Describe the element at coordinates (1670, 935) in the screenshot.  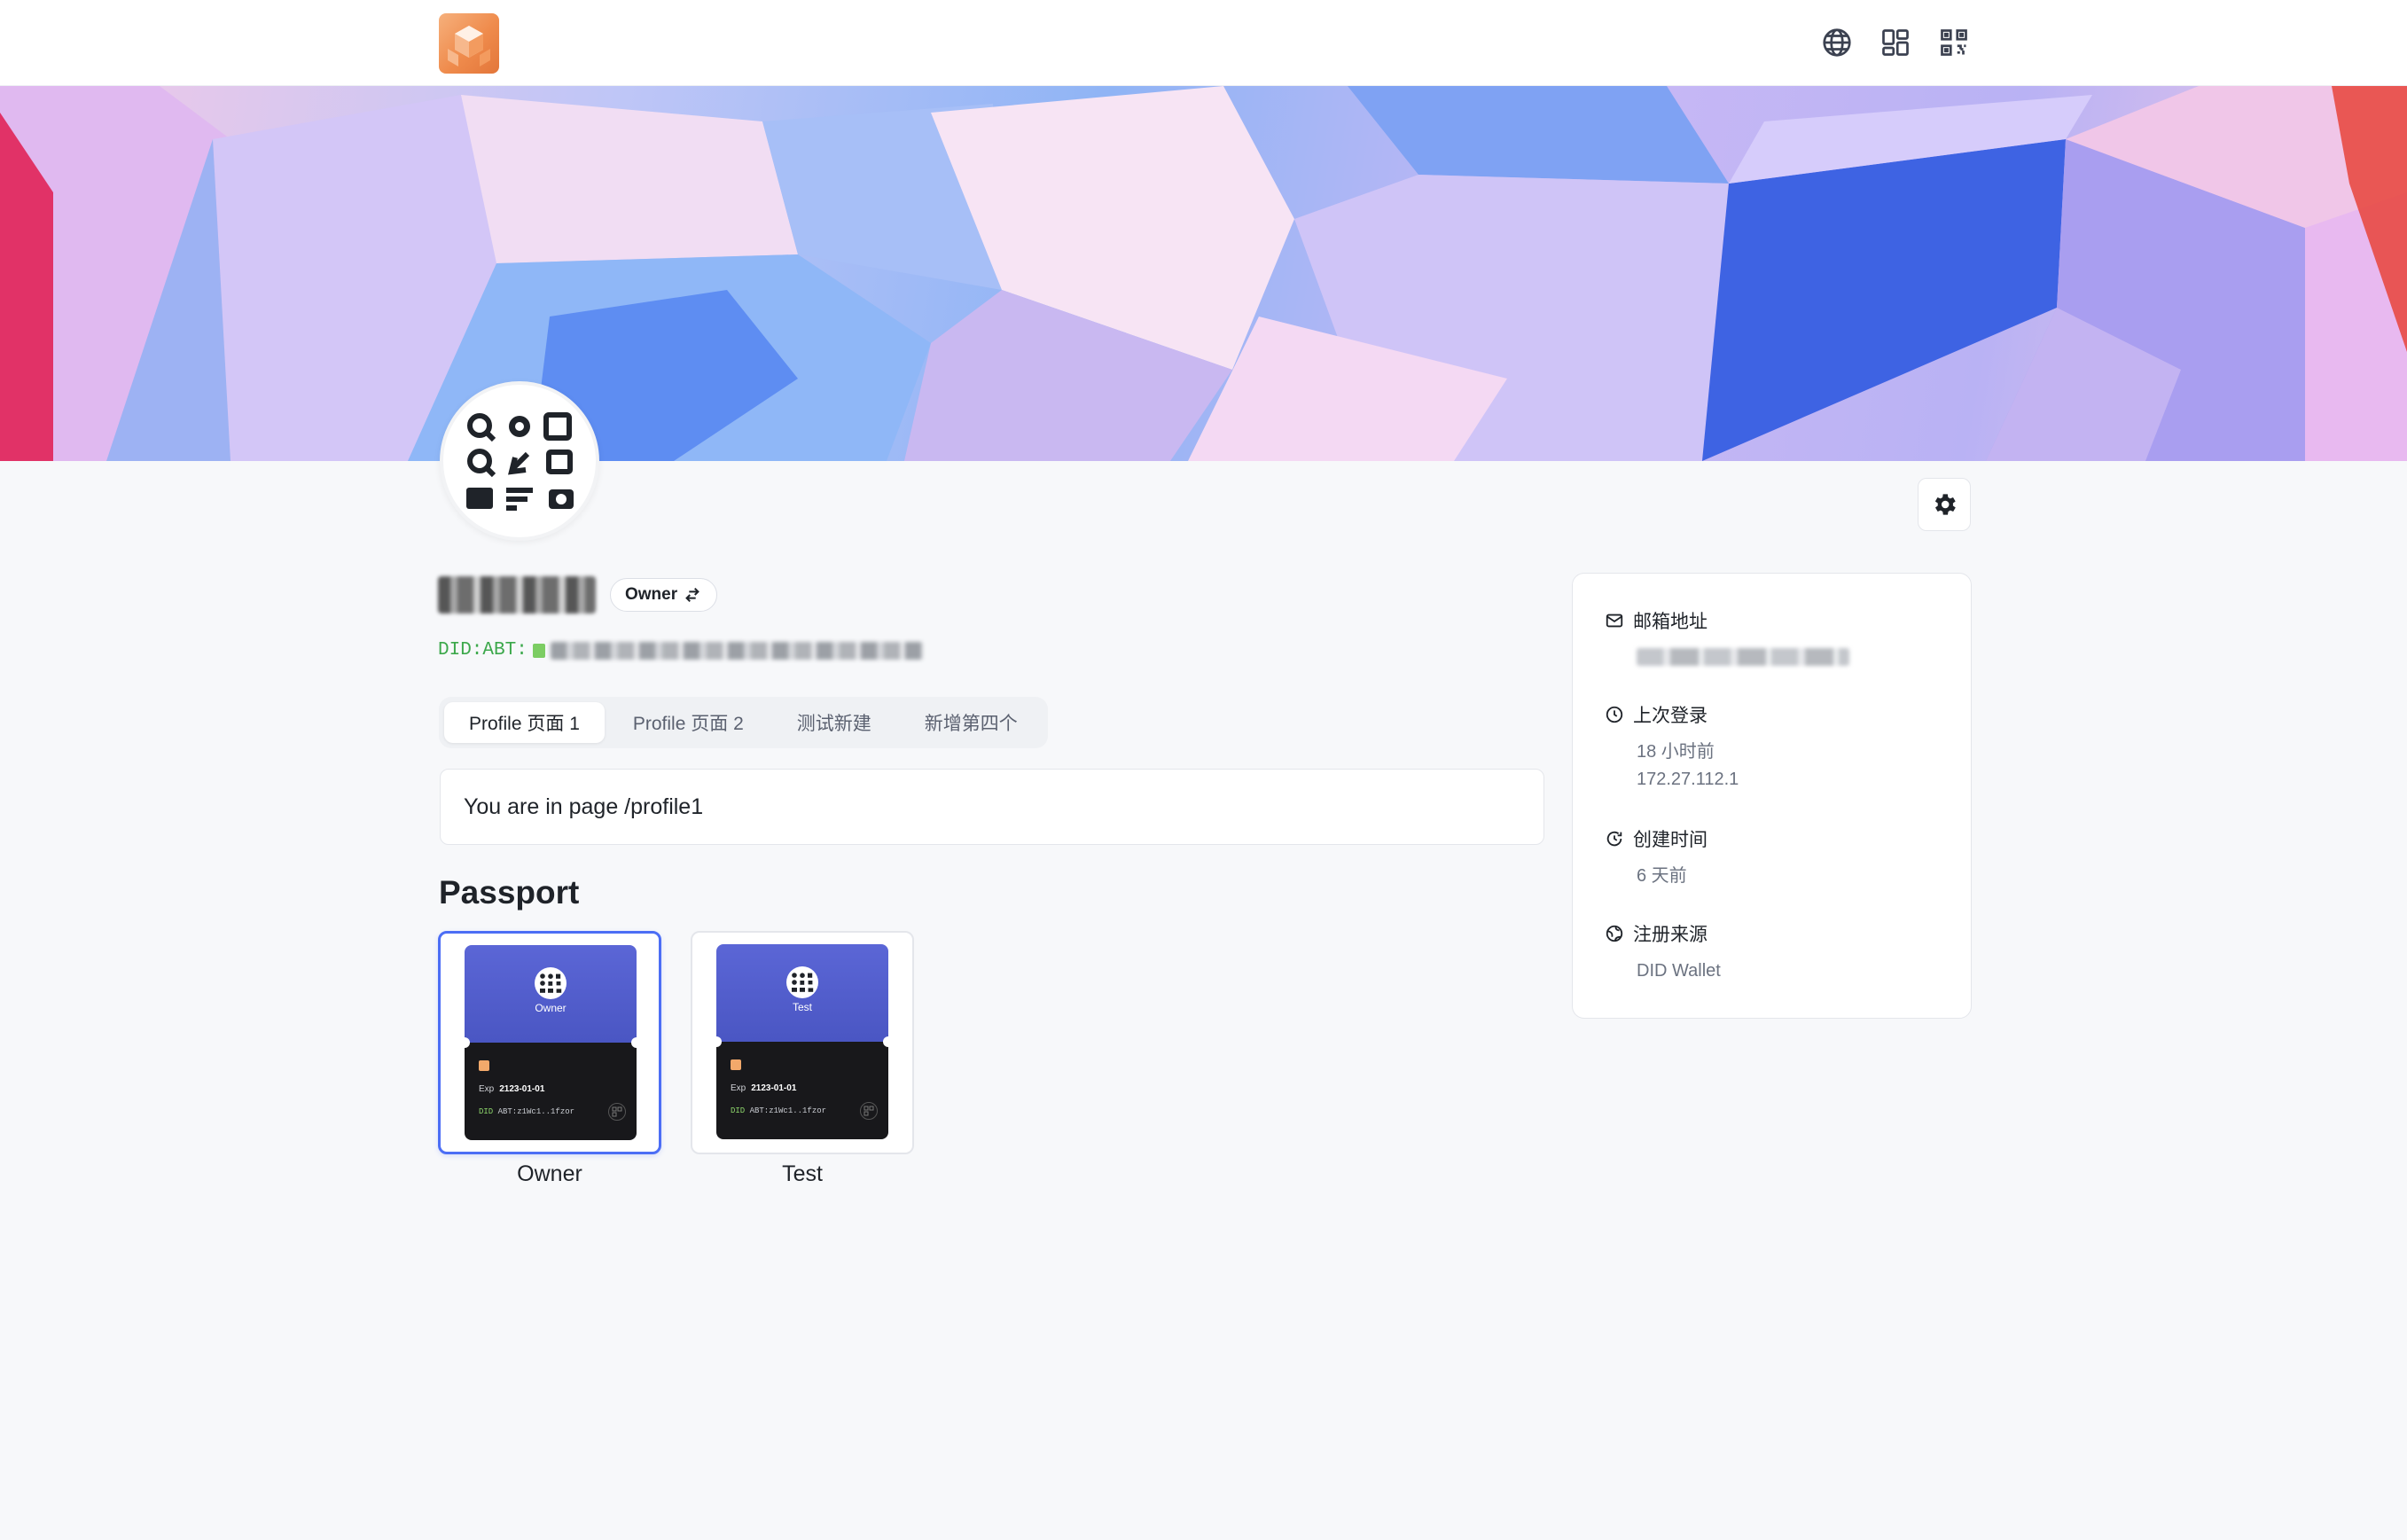
I see `source-label: 注册来源` at that location.